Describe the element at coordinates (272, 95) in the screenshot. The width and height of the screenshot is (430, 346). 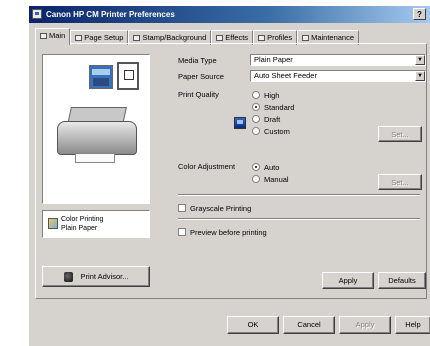
I see `quality-high-label: High` at that location.